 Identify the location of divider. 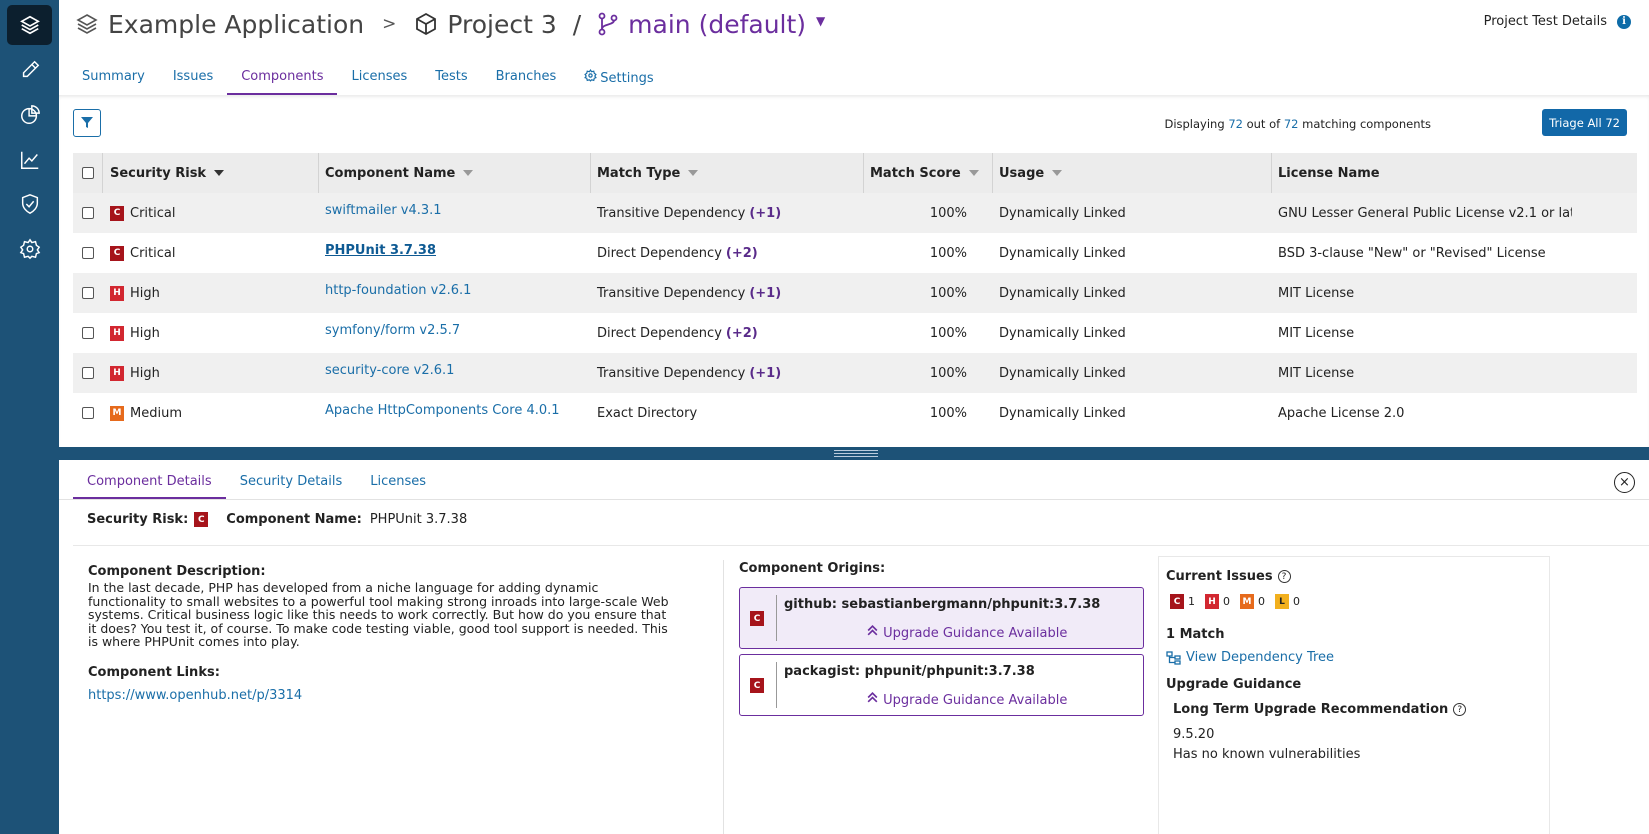
(776, 685).